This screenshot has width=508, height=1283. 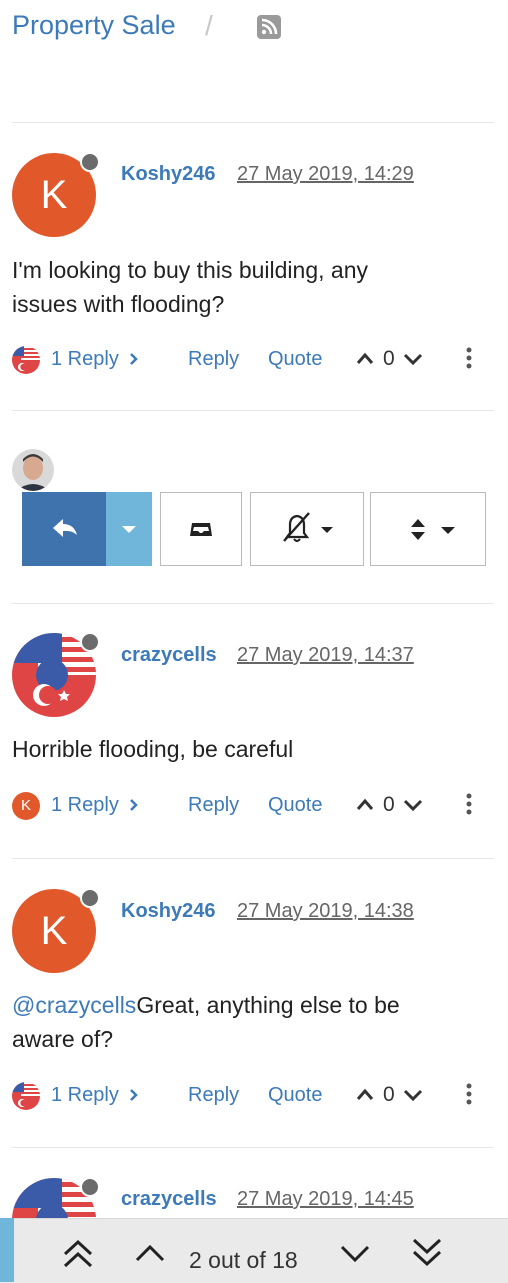 I want to click on post-body-line: Horrible flooding, be careful, so click(x=153, y=749).